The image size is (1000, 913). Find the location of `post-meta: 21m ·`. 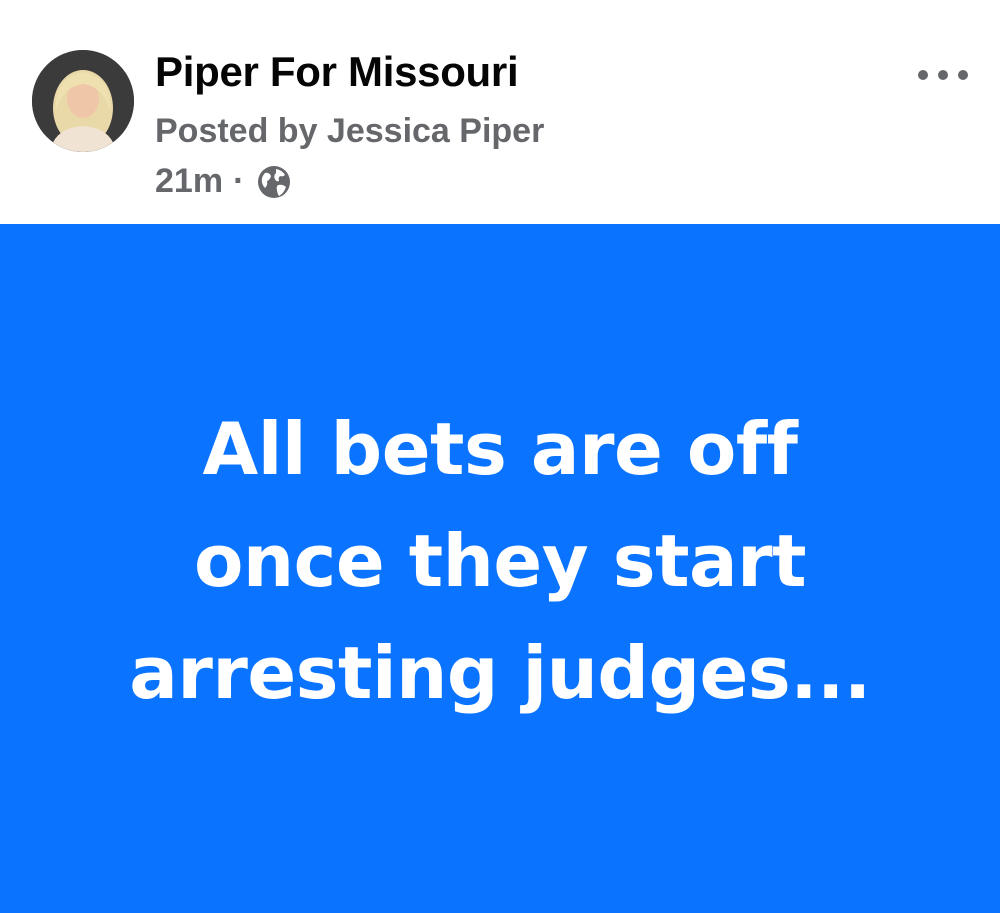

post-meta: 21m · is located at coordinates (223, 181).